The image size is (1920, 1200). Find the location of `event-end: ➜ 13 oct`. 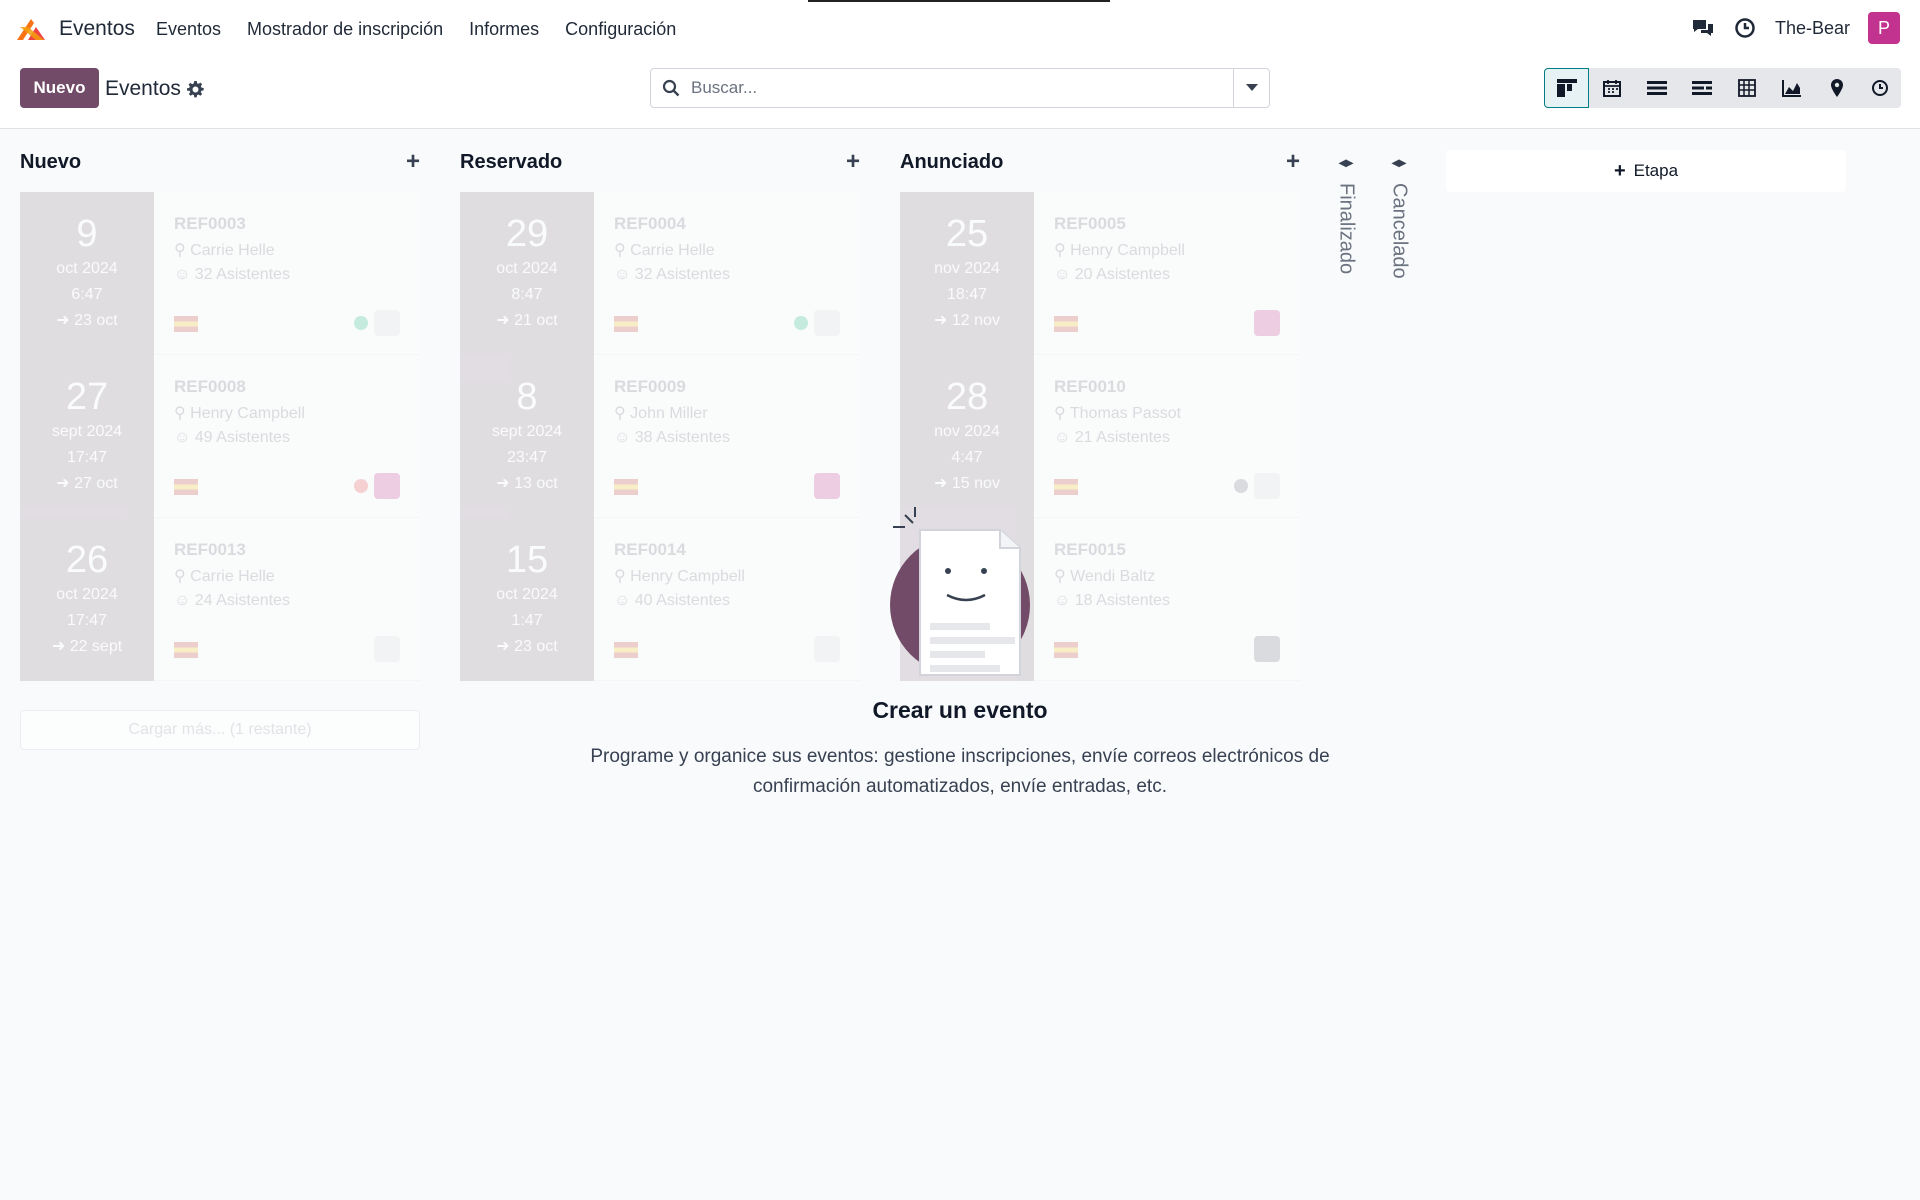

event-end: ➜ 13 oct is located at coordinates (527, 483).